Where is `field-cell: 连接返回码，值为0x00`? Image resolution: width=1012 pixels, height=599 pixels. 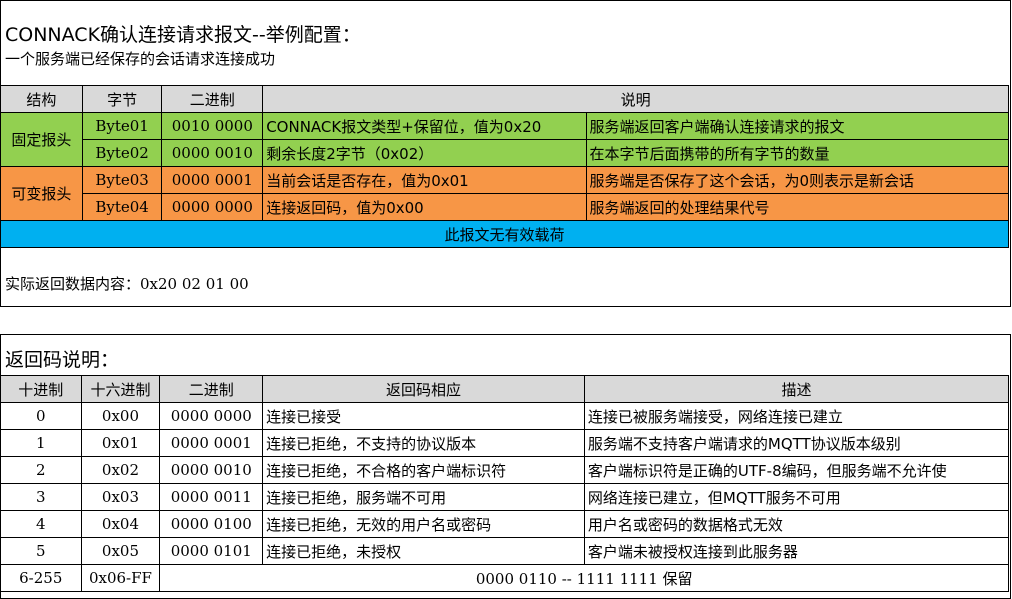 field-cell: 连接返回码，值为0x00 is located at coordinates (424, 207).